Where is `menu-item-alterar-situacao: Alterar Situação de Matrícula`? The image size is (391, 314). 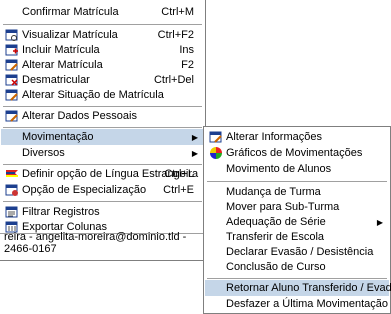 menu-item-alterar-situacao: Alterar Situação de Matrícula is located at coordinates (102, 95).